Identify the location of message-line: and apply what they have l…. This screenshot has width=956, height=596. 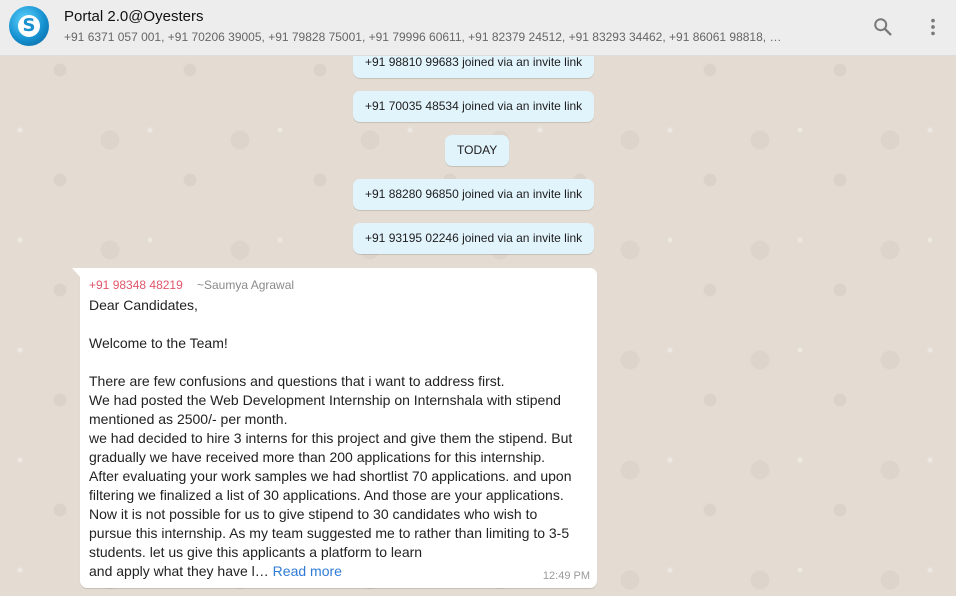
(179, 571).